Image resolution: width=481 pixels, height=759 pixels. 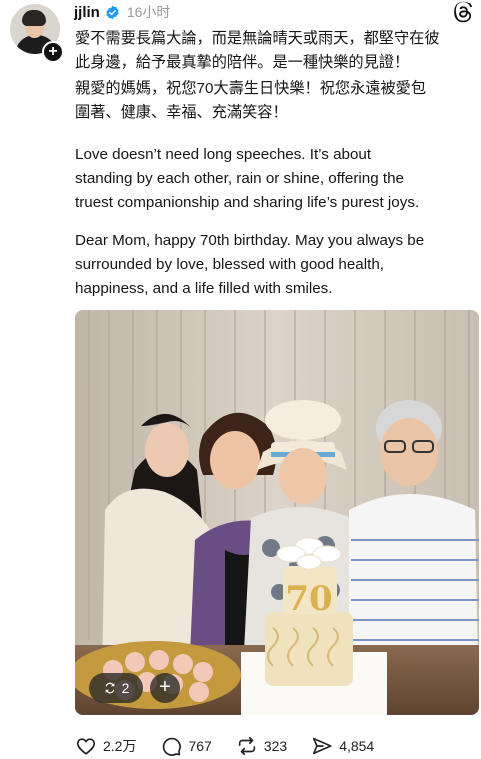 What do you see at coordinates (116, 688) in the screenshot?
I see `carousel-counter: 2` at bounding box center [116, 688].